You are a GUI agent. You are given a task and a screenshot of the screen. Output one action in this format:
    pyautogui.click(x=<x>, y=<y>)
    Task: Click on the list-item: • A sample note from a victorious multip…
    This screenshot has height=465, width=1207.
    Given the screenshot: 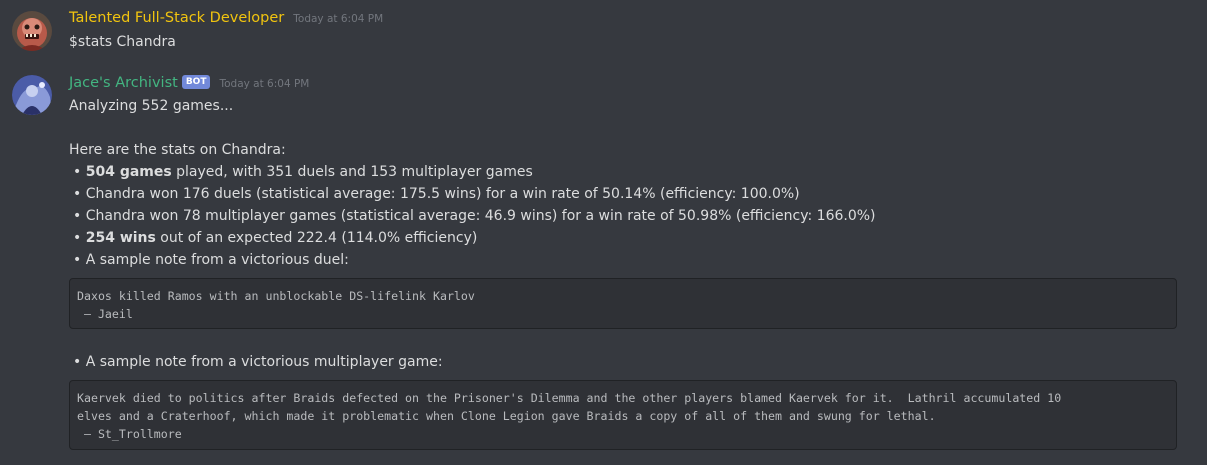 What is the action you would take?
    pyautogui.click(x=258, y=362)
    